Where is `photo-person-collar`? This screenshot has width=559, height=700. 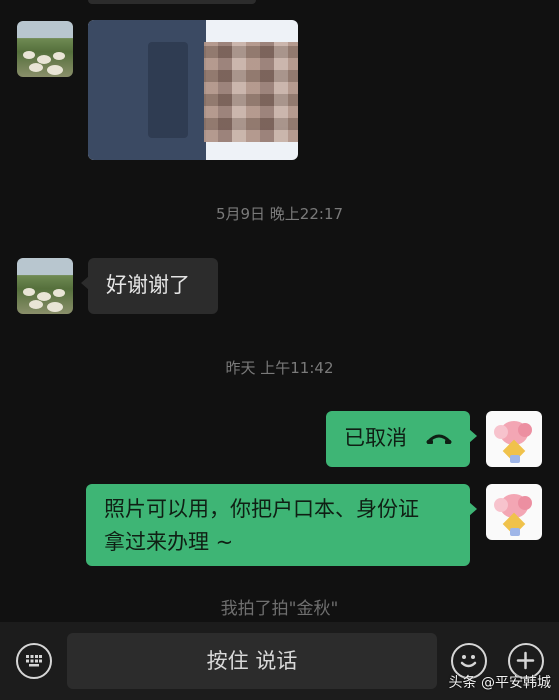 photo-person-collar is located at coordinates (168, 90).